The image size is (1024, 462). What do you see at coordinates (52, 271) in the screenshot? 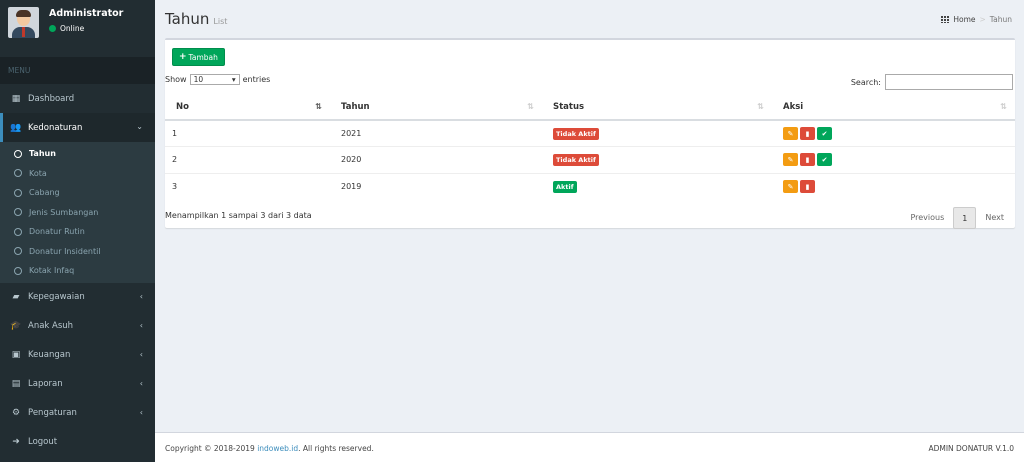
I see `sidebar-item-label: Kotak Infaq` at bounding box center [52, 271].